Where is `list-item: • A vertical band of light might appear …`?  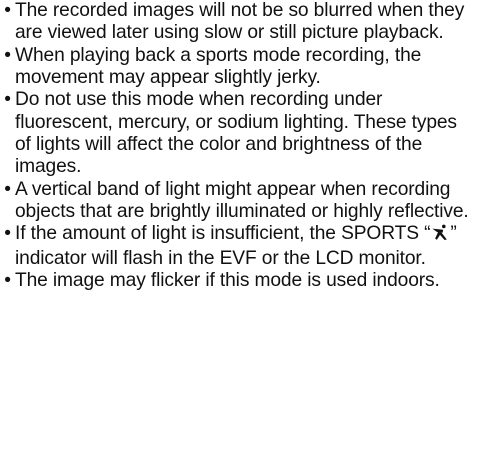
list-item: • A vertical band of light might appear … is located at coordinates (237, 201).